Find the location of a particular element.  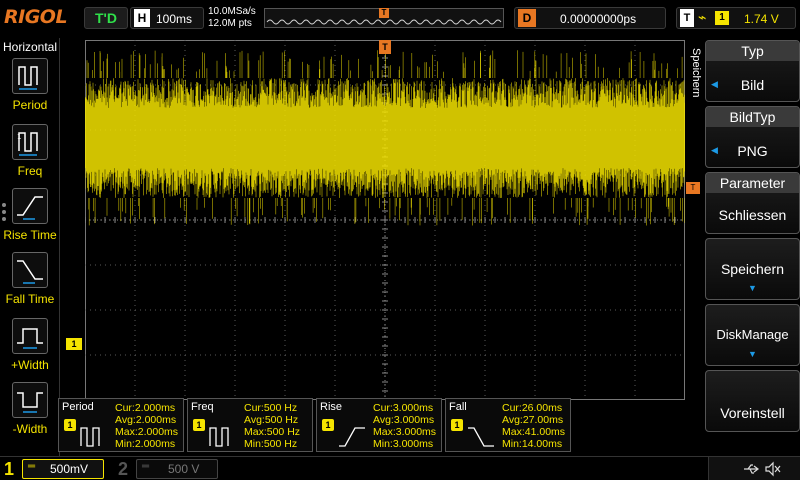

timebase-value: 100ms is located at coordinates (174, 19).